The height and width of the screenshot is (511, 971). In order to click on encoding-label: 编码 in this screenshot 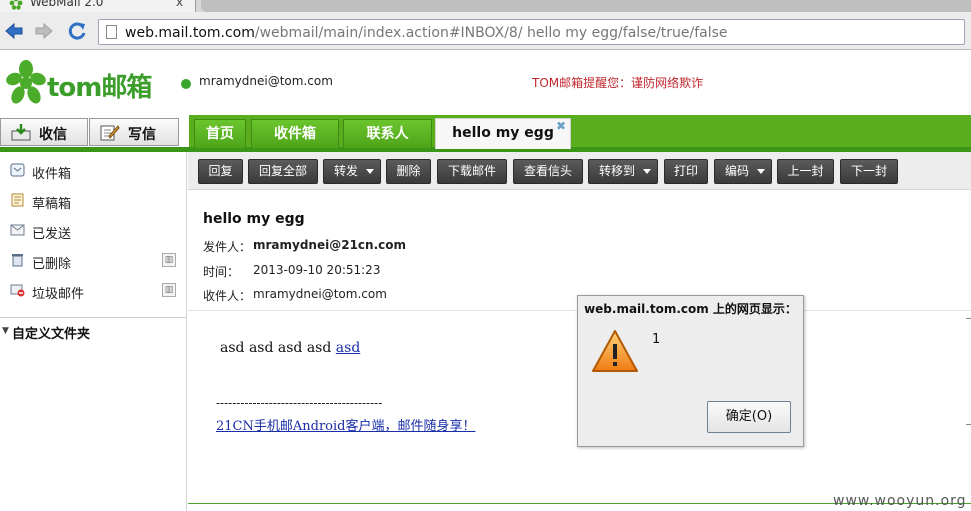, I will do `click(737, 171)`.